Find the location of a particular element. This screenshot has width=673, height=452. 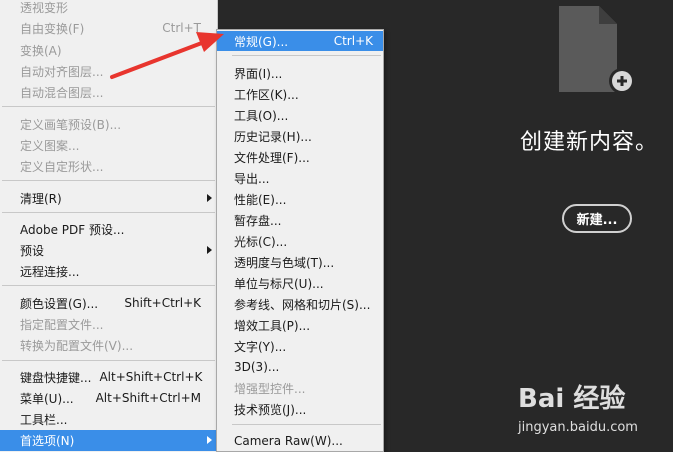

menu-item-label: 变换(A) is located at coordinates (41, 50).